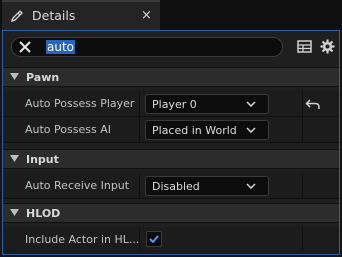 The image size is (342, 257). Describe the element at coordinates (327, 46) in the screenshot. I see `settings-gear-icon` at that location.